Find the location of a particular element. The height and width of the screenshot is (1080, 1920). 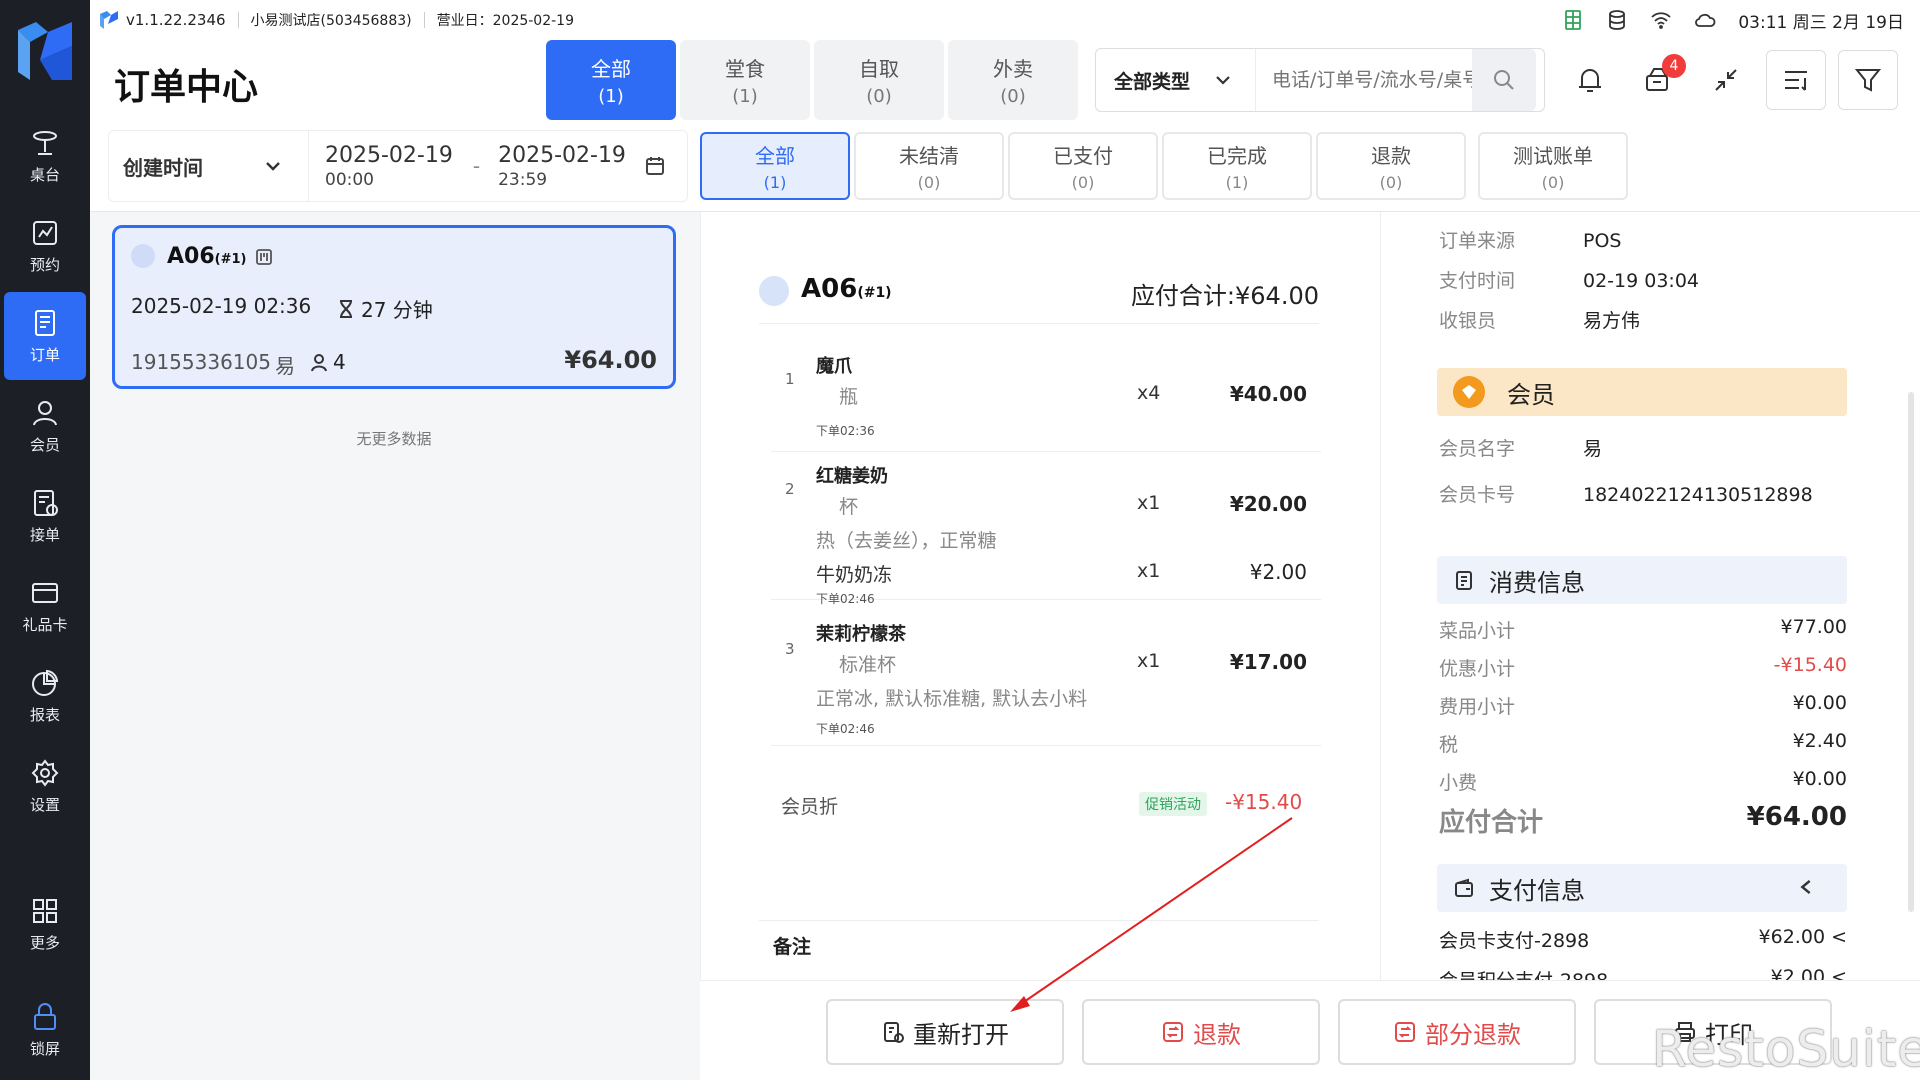

notification-button is located at coordinates (1590, 80).